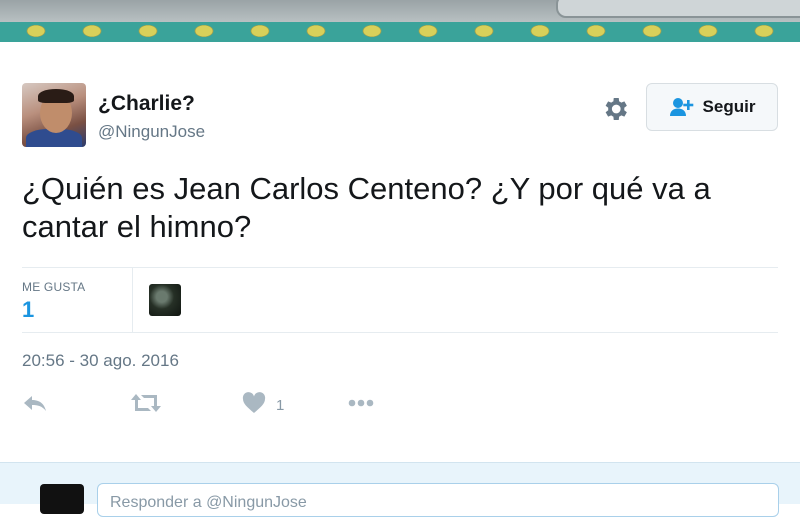  What do you see at coordinates (729, 106) in the screenshot?
I see `follow-label: Seguir` at bounding box center [729, 106].